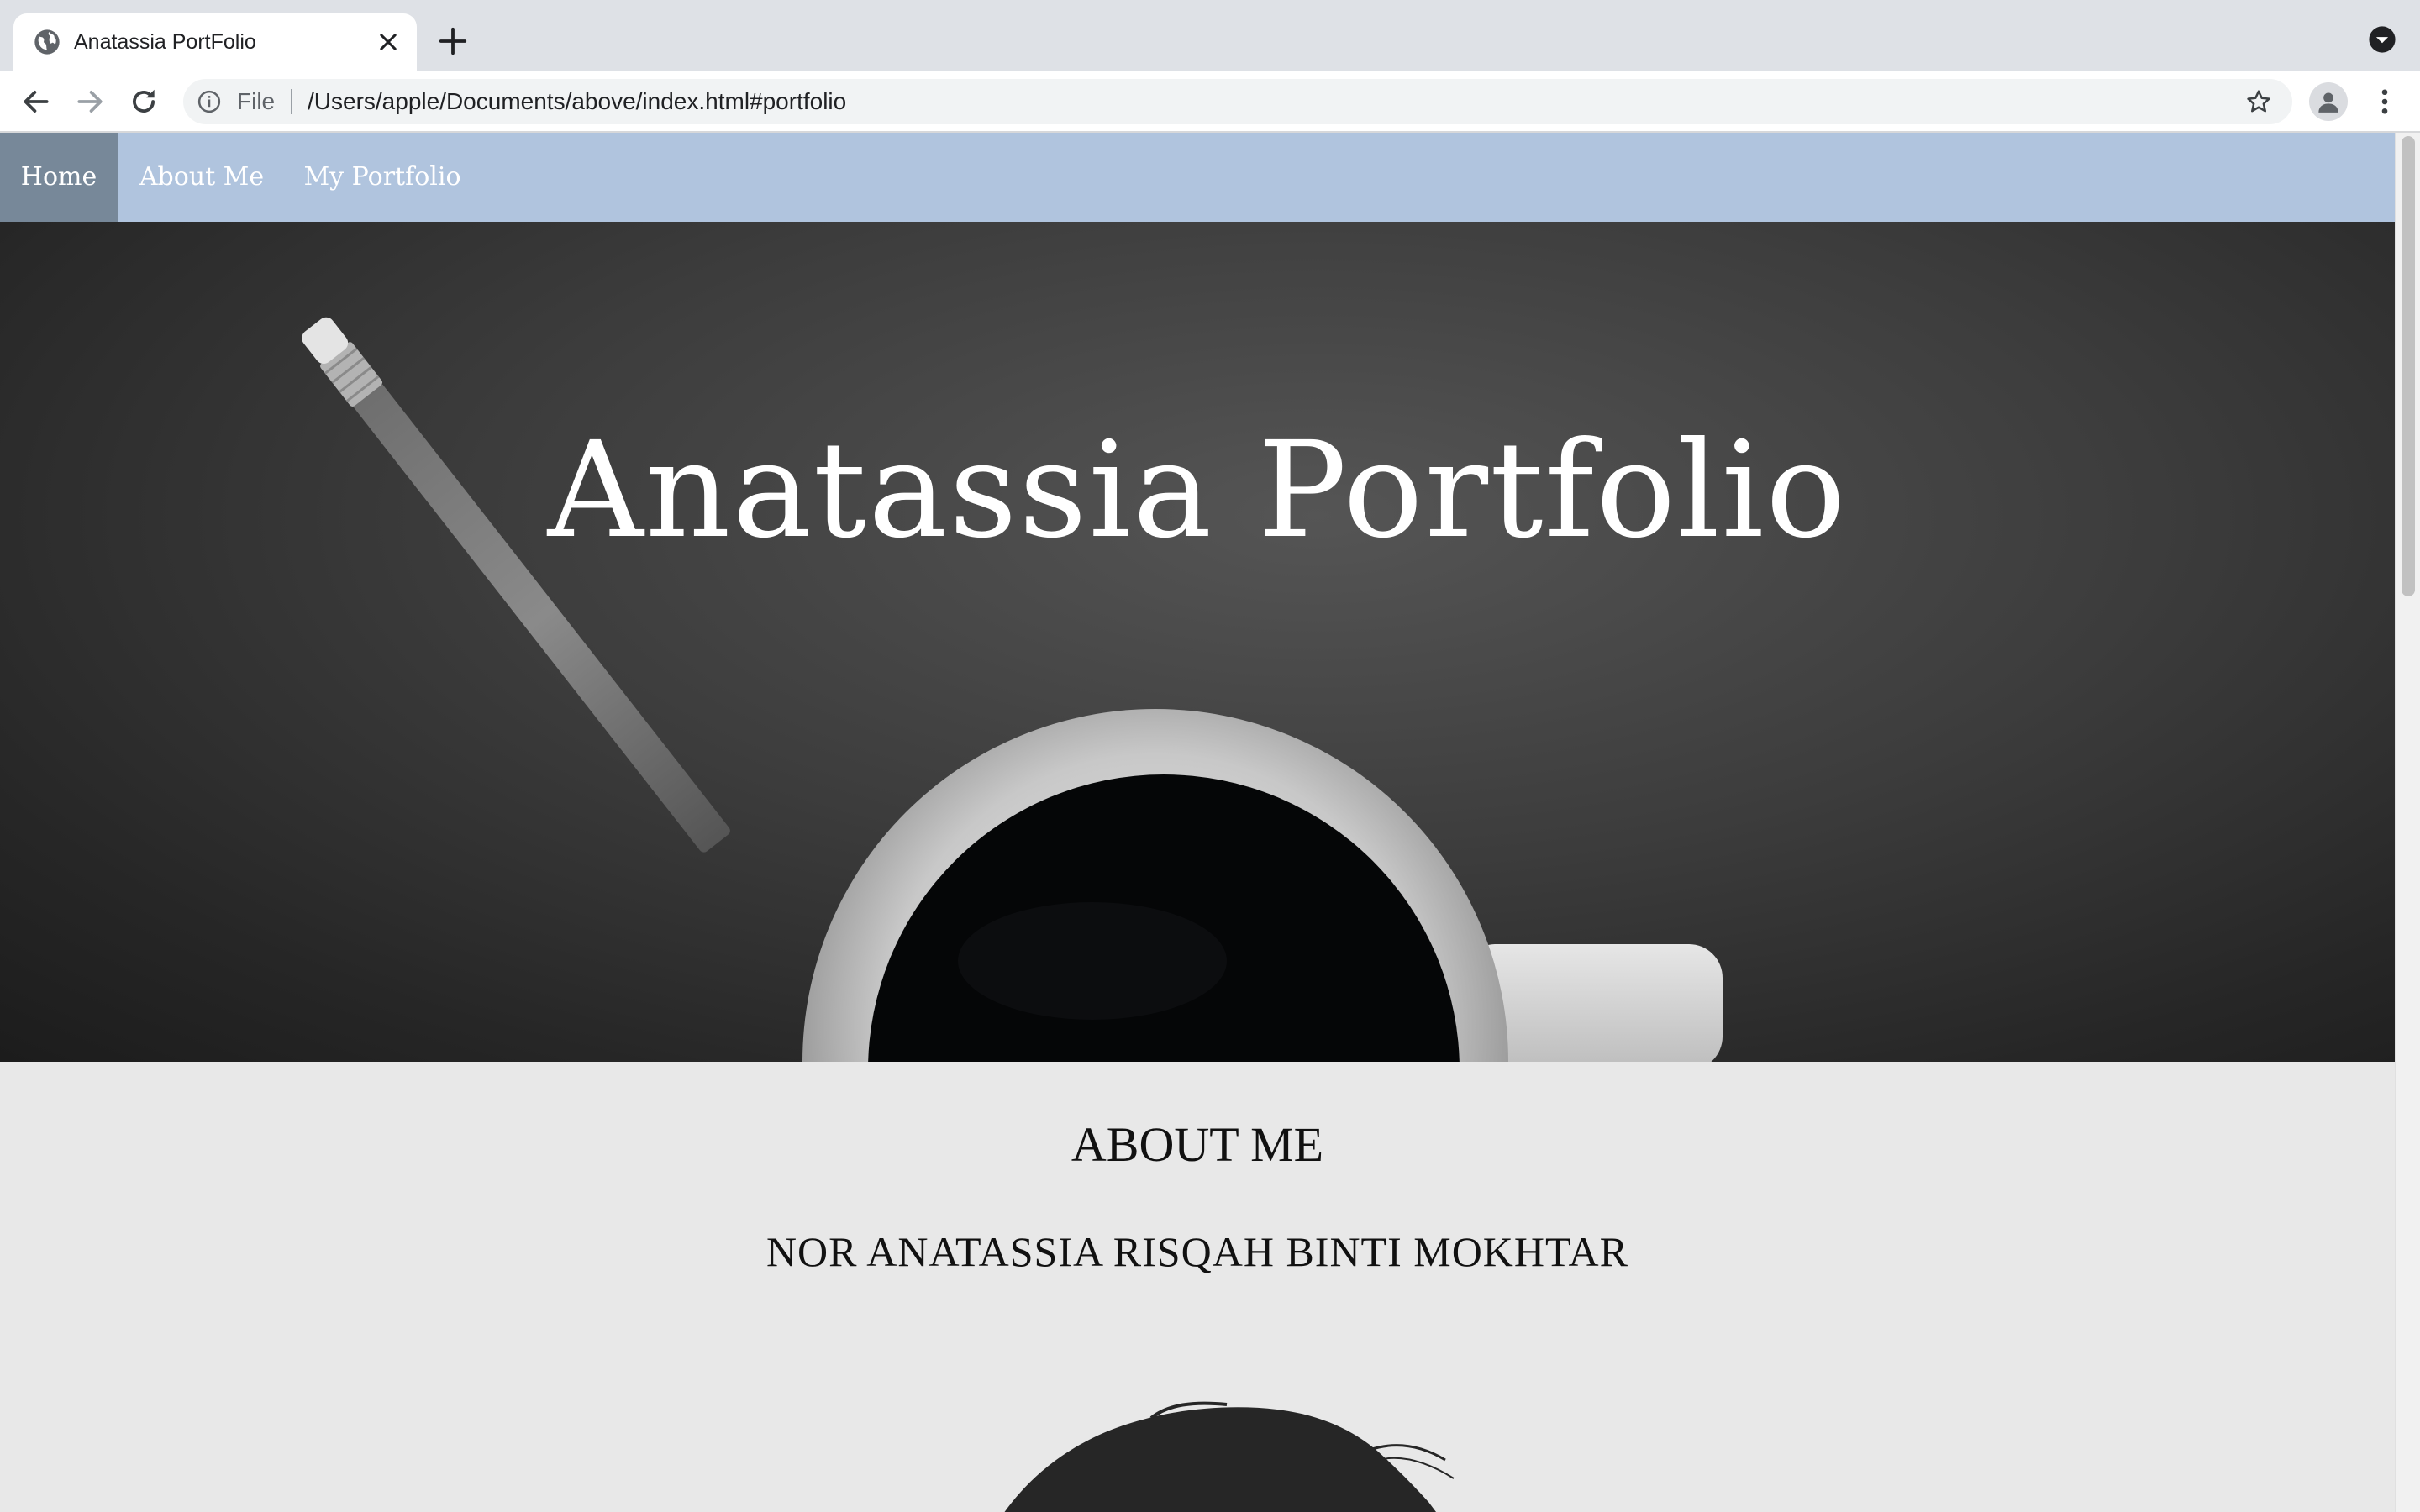 The height and width of the screenshot is (1512, 2420). What do you see at coordinates (256, 101) in the screenshot?
I see `url-scheme-label: File` at bounding box center [256, 101].